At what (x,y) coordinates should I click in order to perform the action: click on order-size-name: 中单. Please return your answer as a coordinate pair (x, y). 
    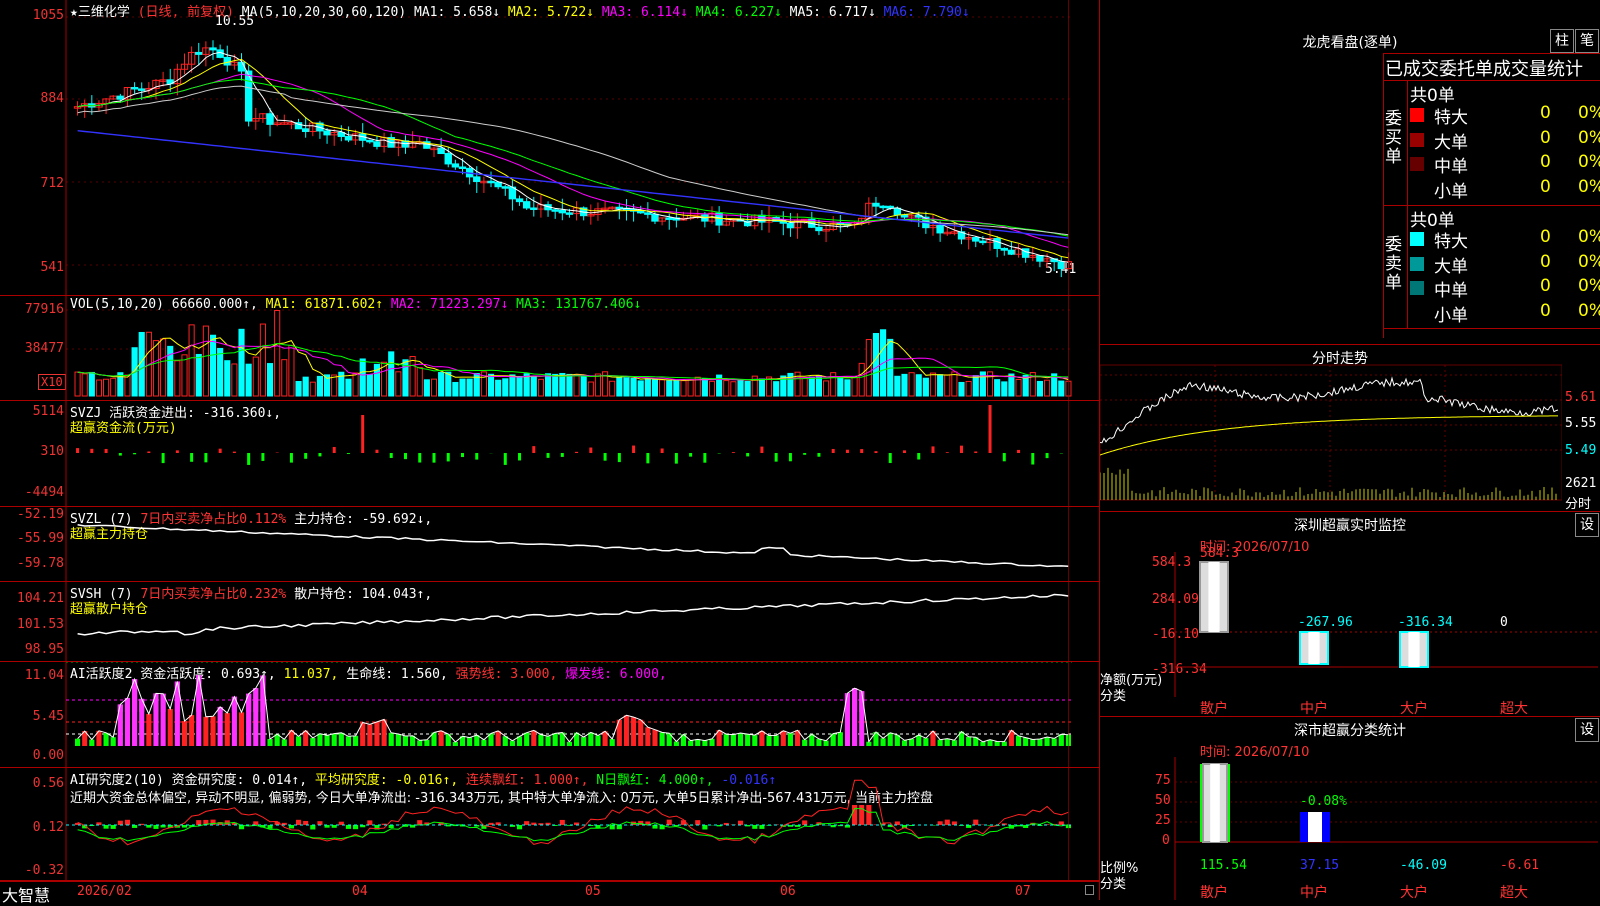
    Looking at the image, I should click on (1451, 164).